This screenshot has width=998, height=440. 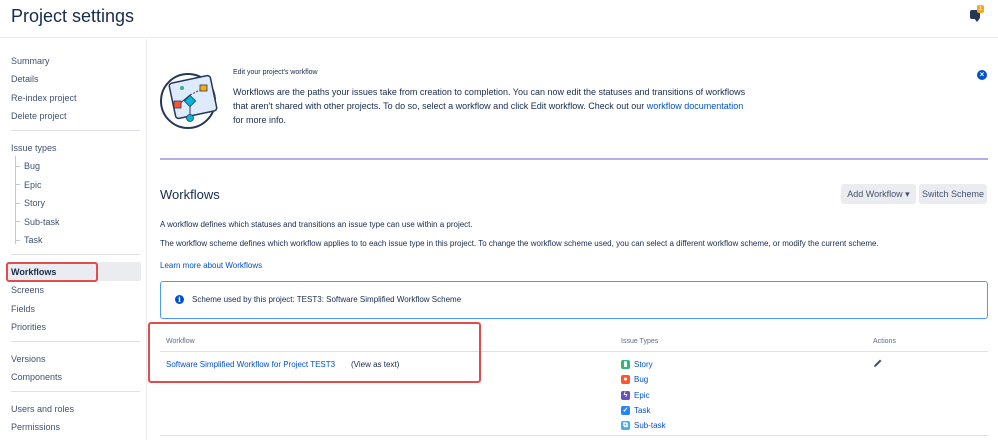 What do you see at coordinates (42, 222) in the screenshot?
I see `sidebar-item-subtask: Sub-task` at bounding box center [42, 222].